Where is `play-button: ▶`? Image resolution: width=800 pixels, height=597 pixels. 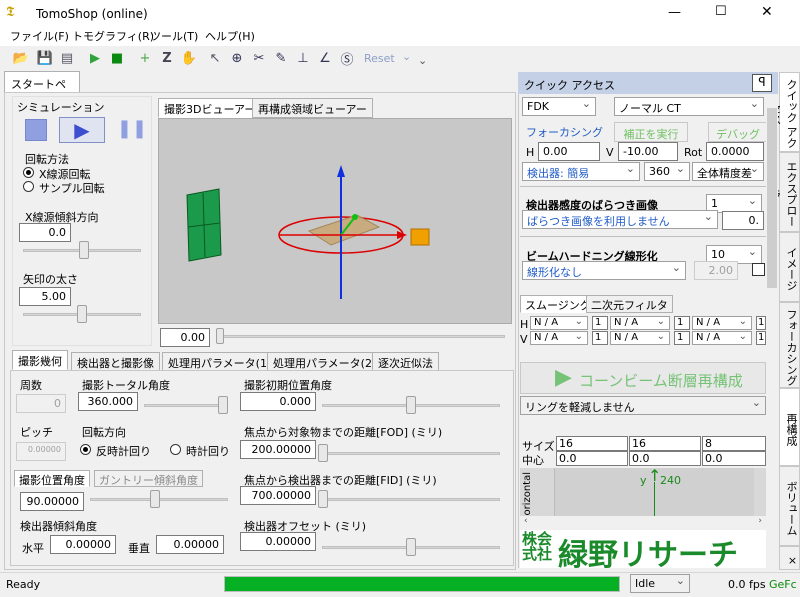 play-button: ▶ is located at coordinates (82, 130).